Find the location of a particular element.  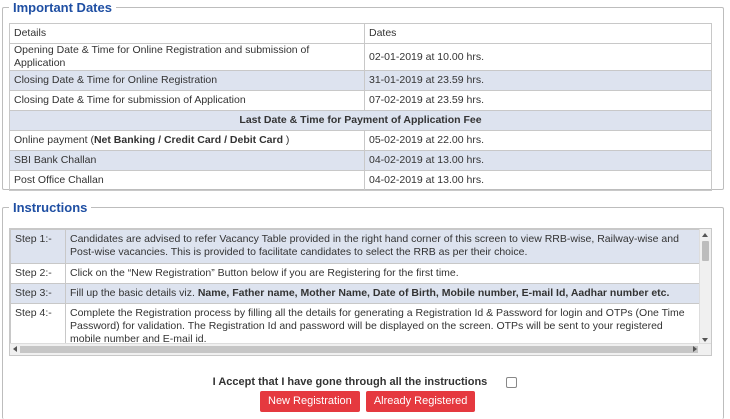

details-bold: Net Banking / Credit Card / Debit Card is located at coordinates (188, 140).